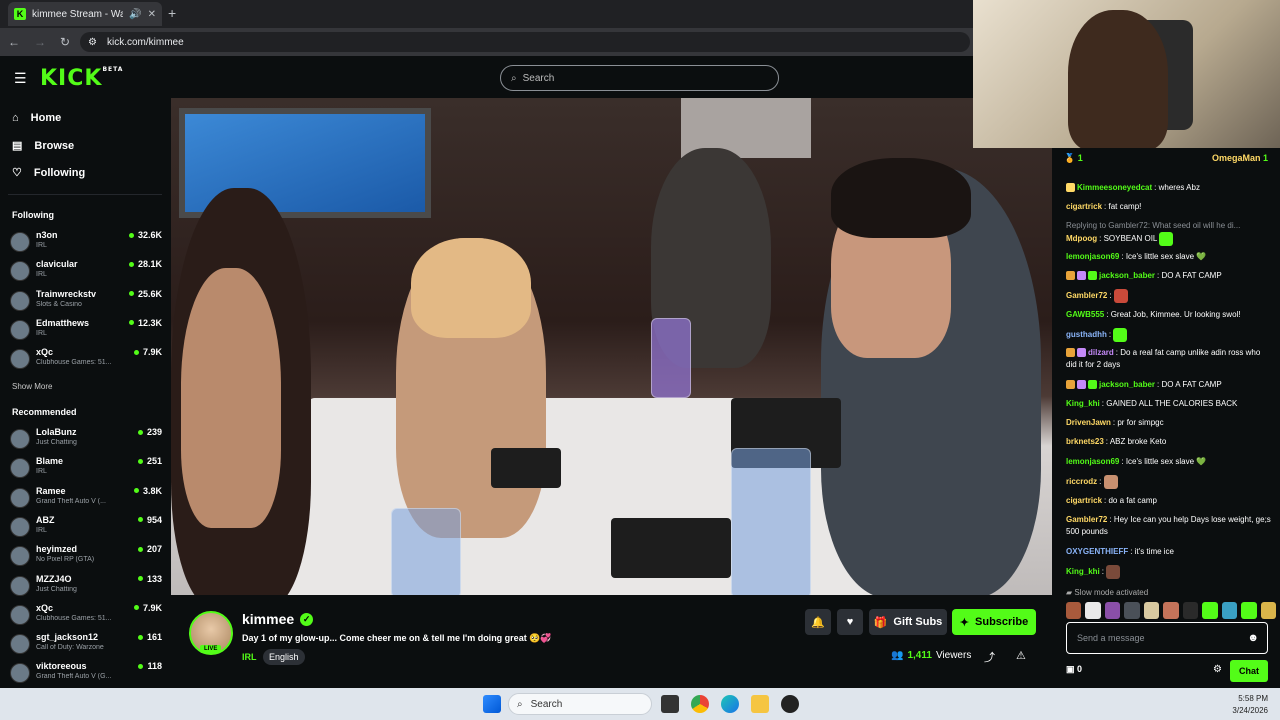  What do you see at coordinates (1088, 422) in the screenshot?
I see `chat-username: DrivenJawn` at bounding box center [1088, 422].